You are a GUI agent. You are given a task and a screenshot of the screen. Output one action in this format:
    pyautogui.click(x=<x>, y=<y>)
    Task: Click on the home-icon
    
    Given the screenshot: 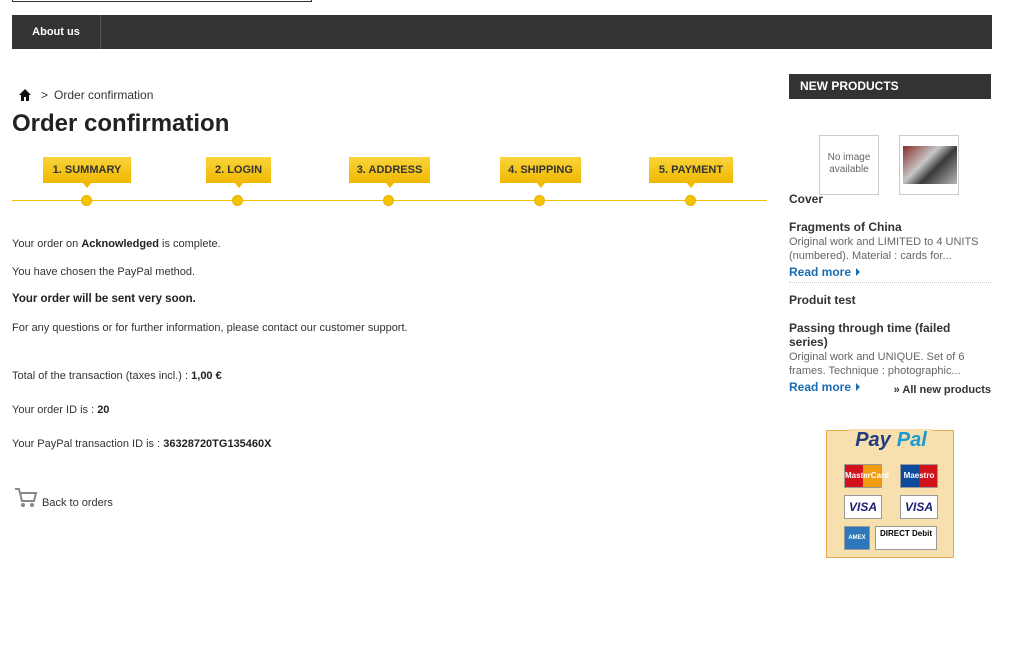 What is the action you would take?
    pyautogui.click(x=25, y=95)
    